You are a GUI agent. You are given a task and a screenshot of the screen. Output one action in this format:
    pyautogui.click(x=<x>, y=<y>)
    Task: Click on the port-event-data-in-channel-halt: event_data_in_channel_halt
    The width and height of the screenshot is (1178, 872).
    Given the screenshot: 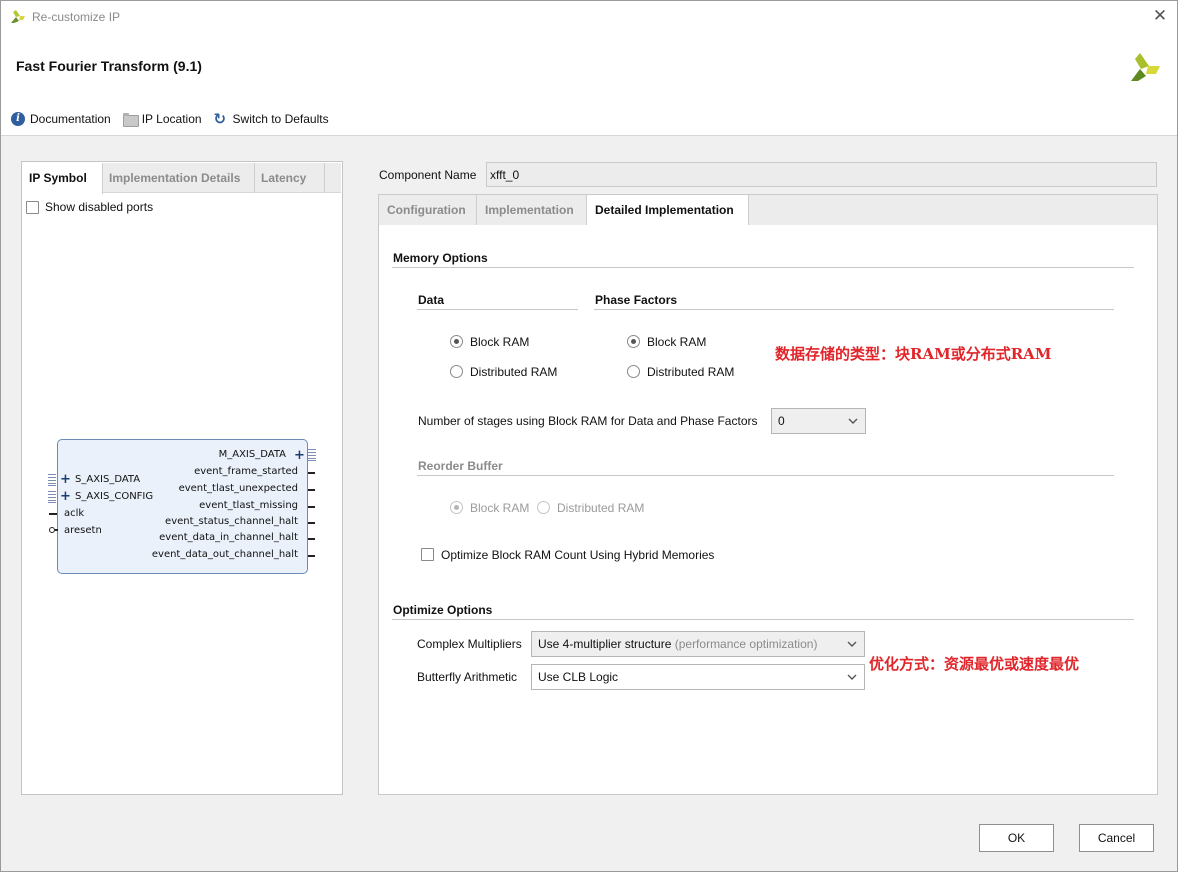 What is the action you would take?
    pyautogui.click(x=228, y=537)
    